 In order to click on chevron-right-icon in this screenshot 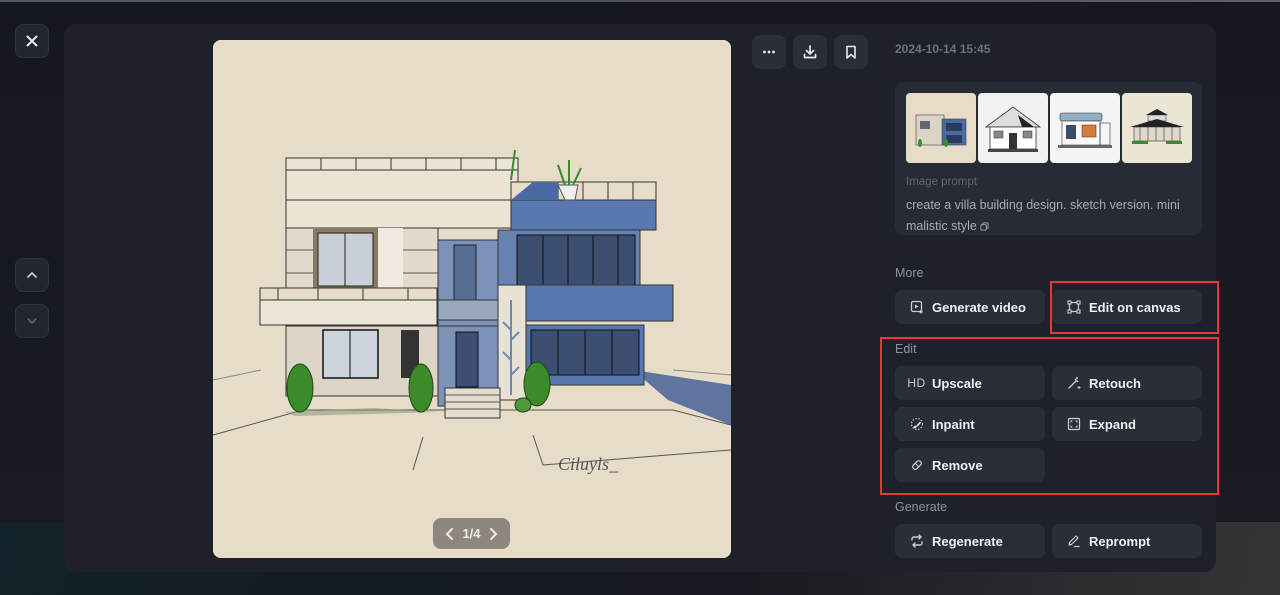, I will do `click(493, 534)`.